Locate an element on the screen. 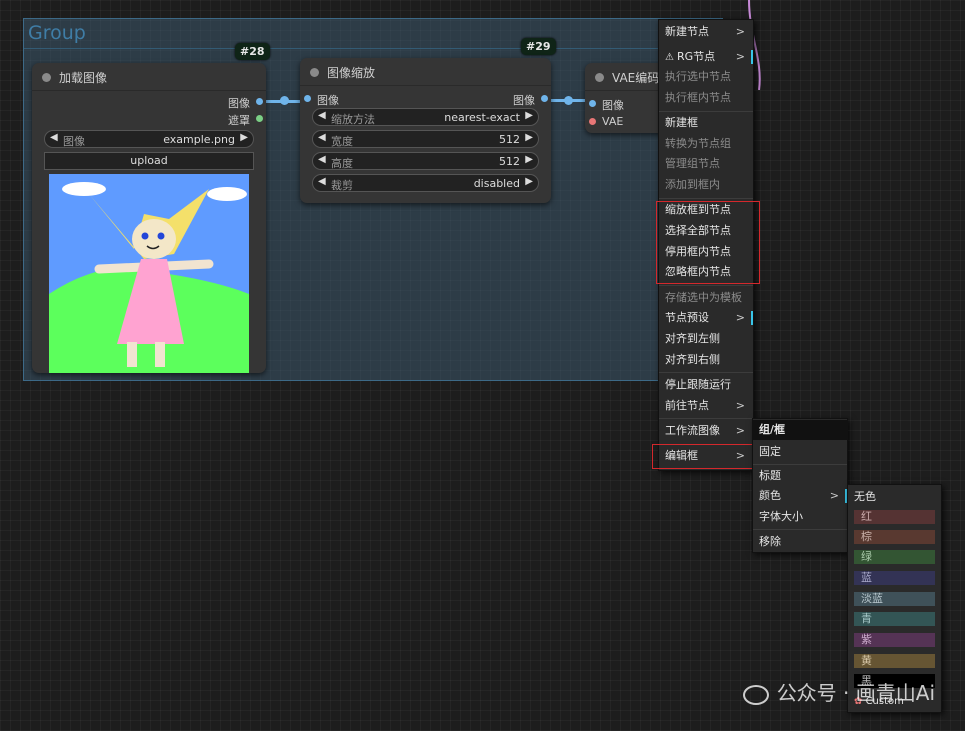 The image size is (965, 731). output-label-mask: 遮罩 is located at coordinates (239, 120).